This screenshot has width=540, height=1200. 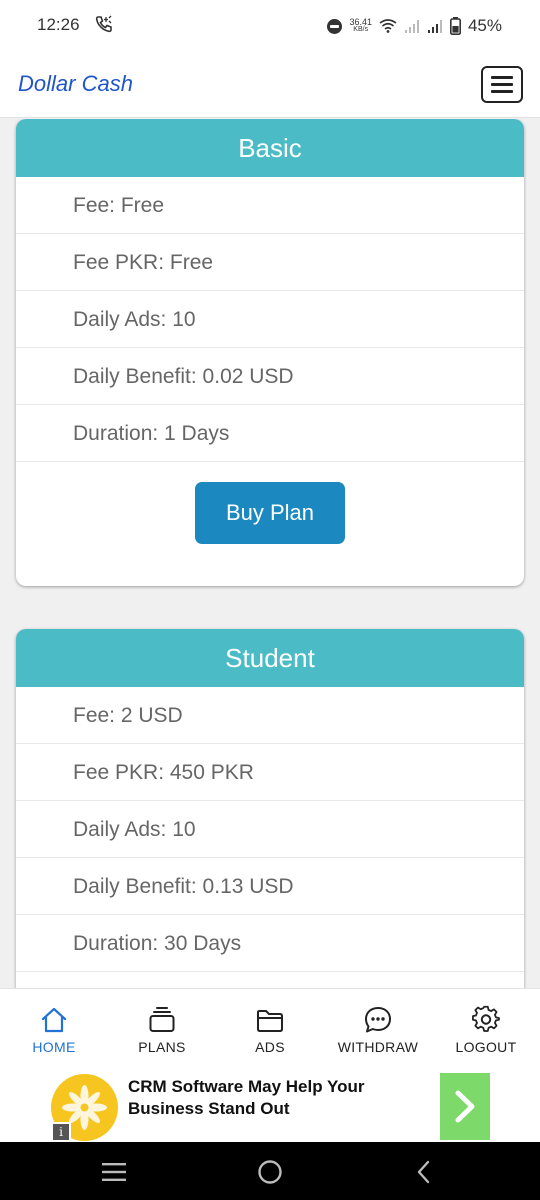 I want to click on plan-fee-pkr: Fee PKR: Free, so click(x=270, y=262).